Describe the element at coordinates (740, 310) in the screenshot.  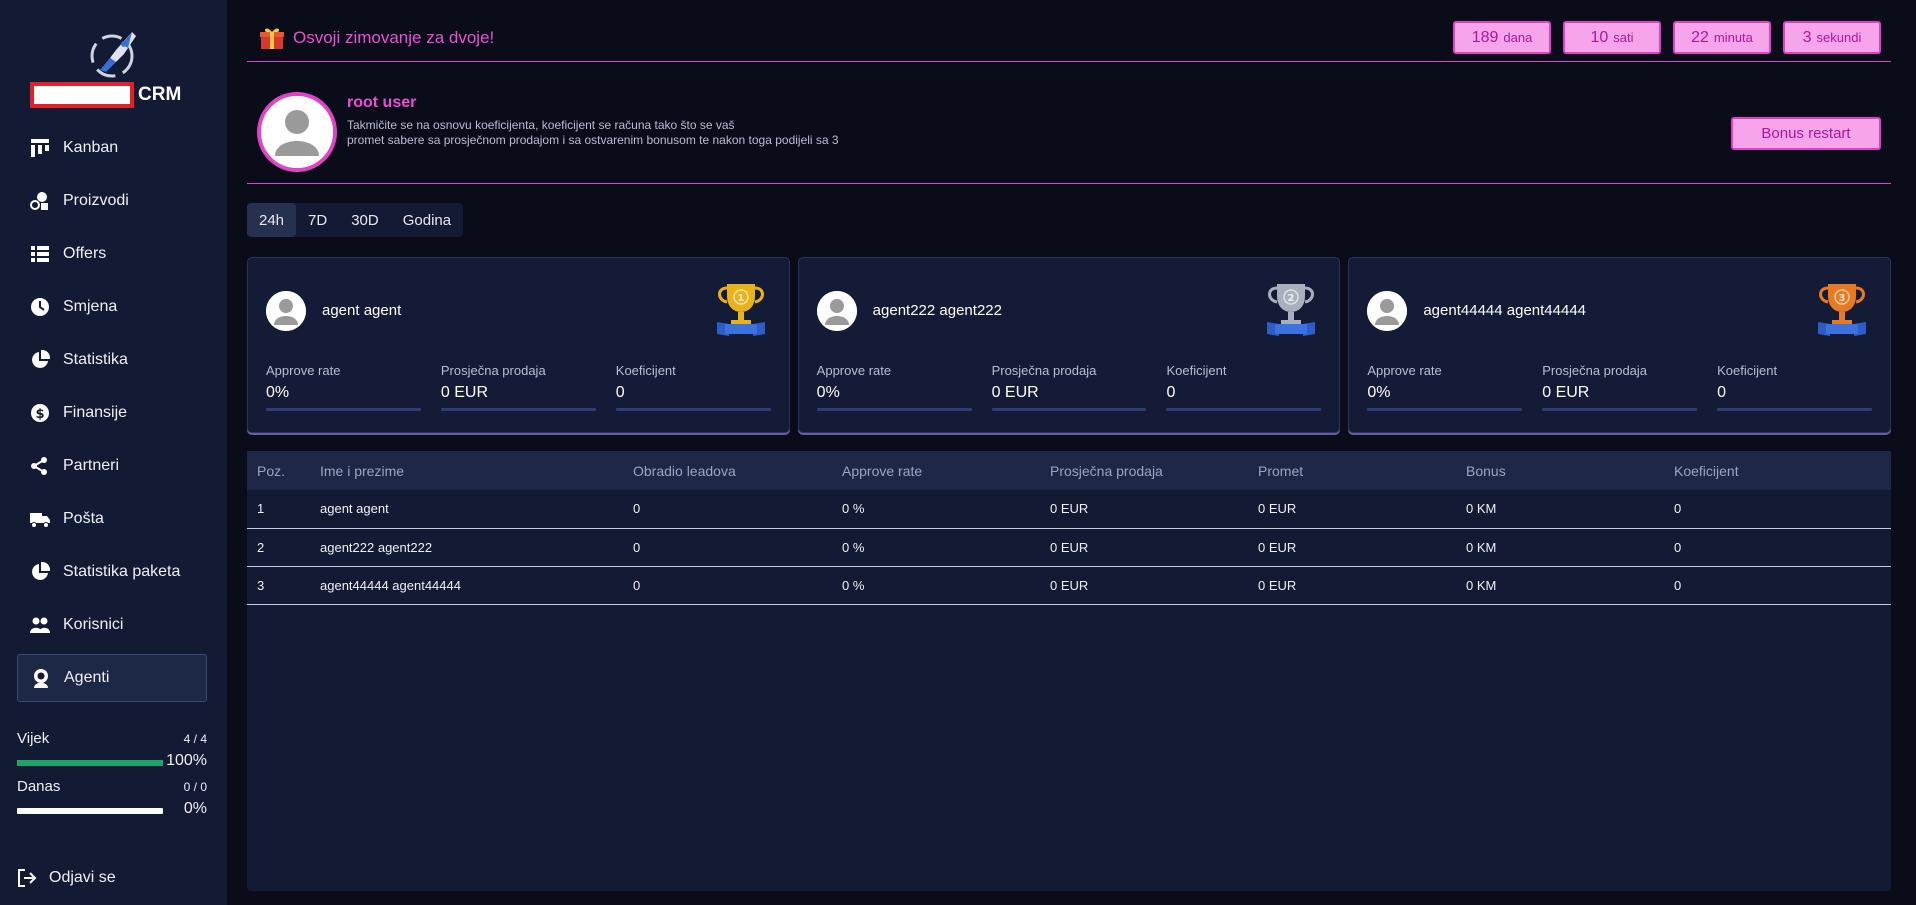
I see `trophy-icon: 1` at that location.